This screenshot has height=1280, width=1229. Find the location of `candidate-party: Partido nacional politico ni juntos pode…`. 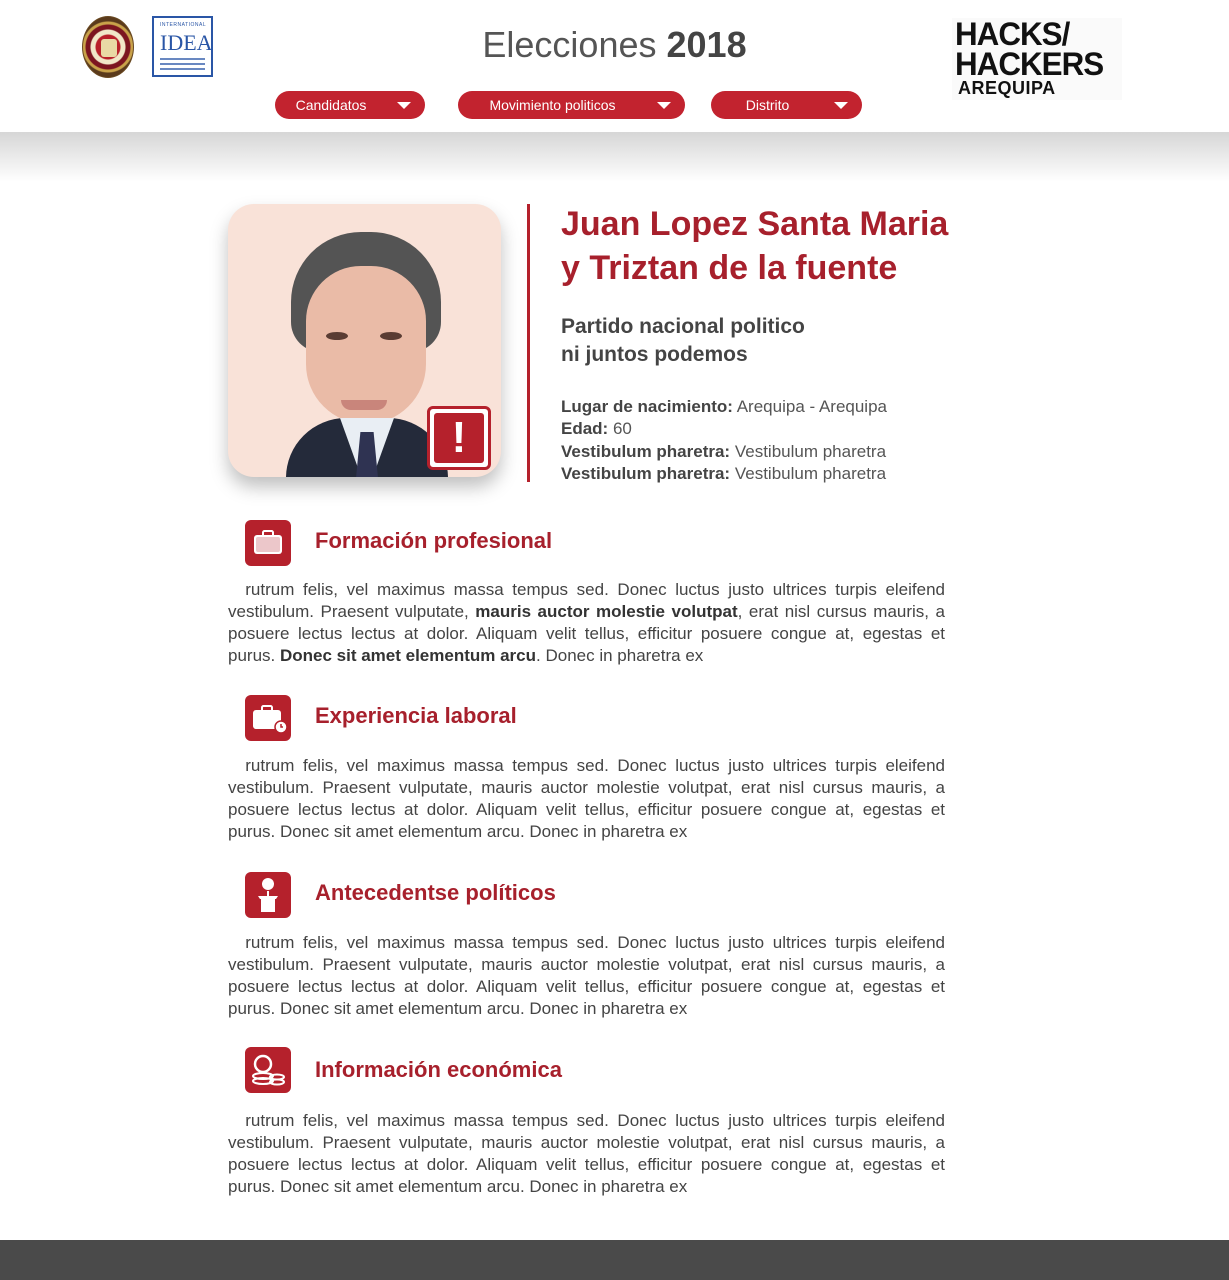

candidate-party: Partido nacional politico ni juntos pode… is located at coordinates (683, 340).